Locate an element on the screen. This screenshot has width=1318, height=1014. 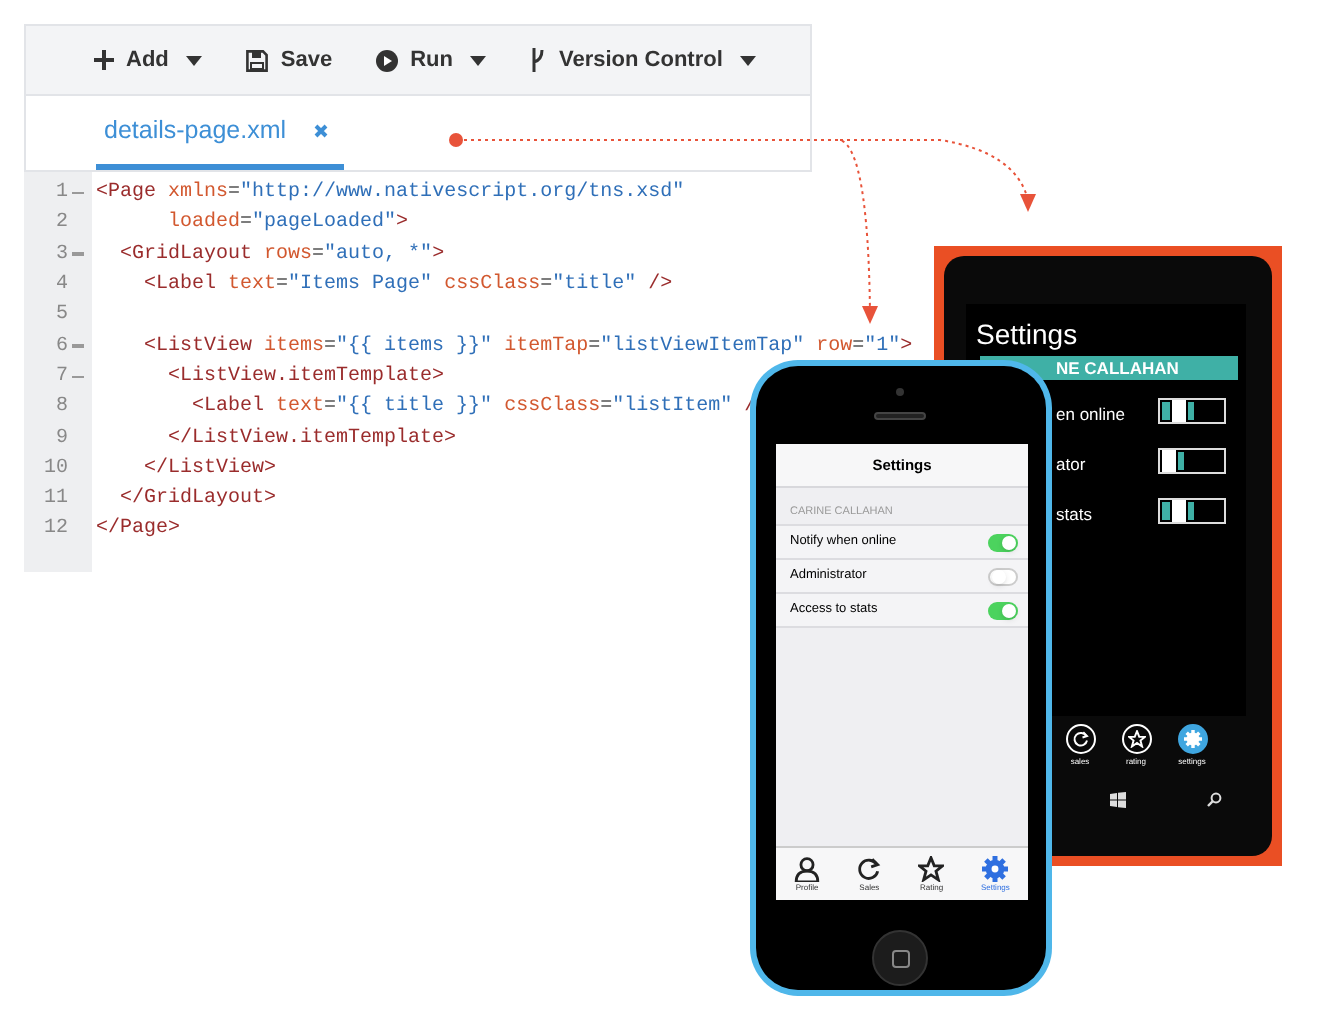
code-line: <Label text="Items Page" cssClass="title" /> is located at coordinates (407, 286).